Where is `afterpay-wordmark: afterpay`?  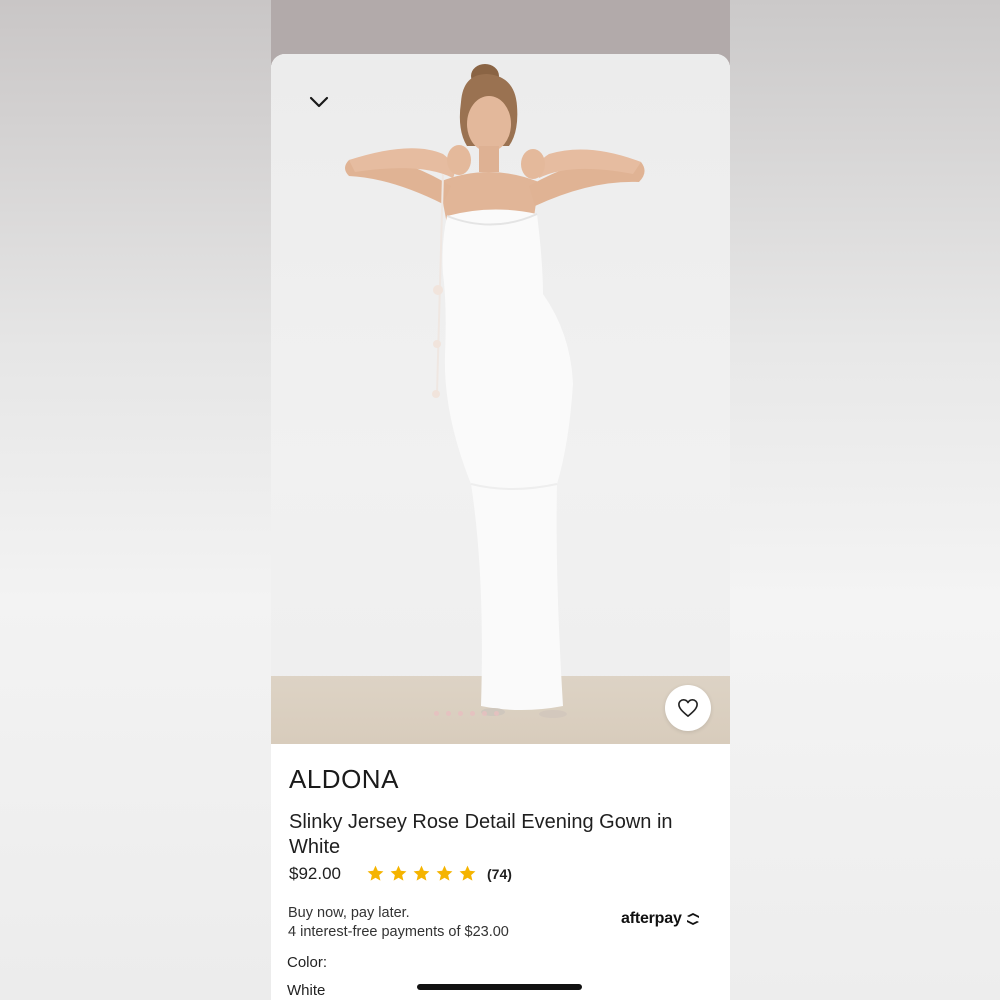 afterpay-wordmark: afterpay is located at coordinates (651, 918).